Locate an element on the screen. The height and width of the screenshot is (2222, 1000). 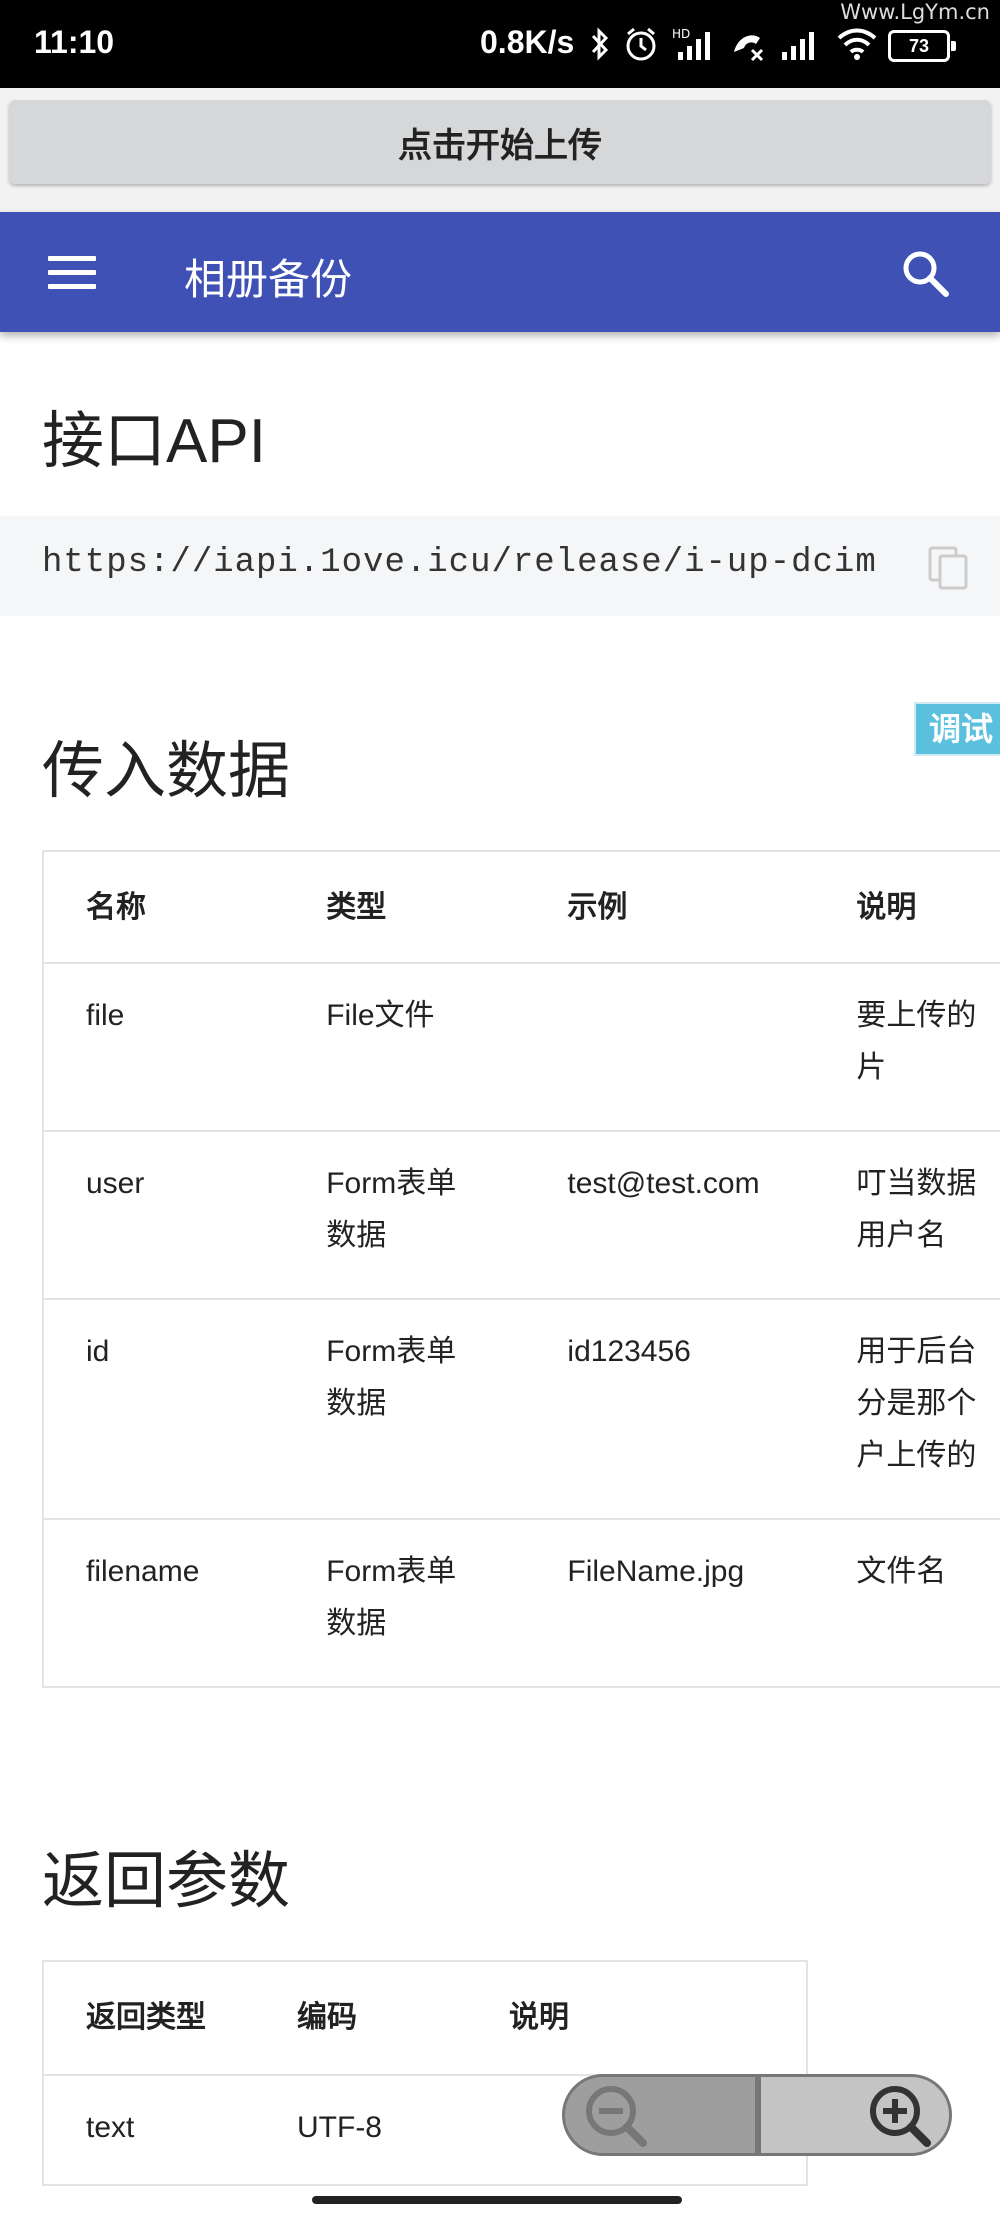
table-row: file File文件 要上传的 片 is located at coordinates (521, 1047).